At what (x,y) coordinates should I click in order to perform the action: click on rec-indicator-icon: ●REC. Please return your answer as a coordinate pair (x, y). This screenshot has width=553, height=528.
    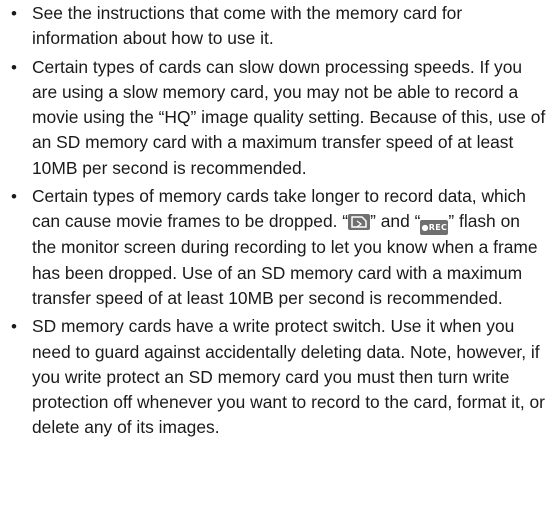
    Looking at the image, I should click on (434, 228).